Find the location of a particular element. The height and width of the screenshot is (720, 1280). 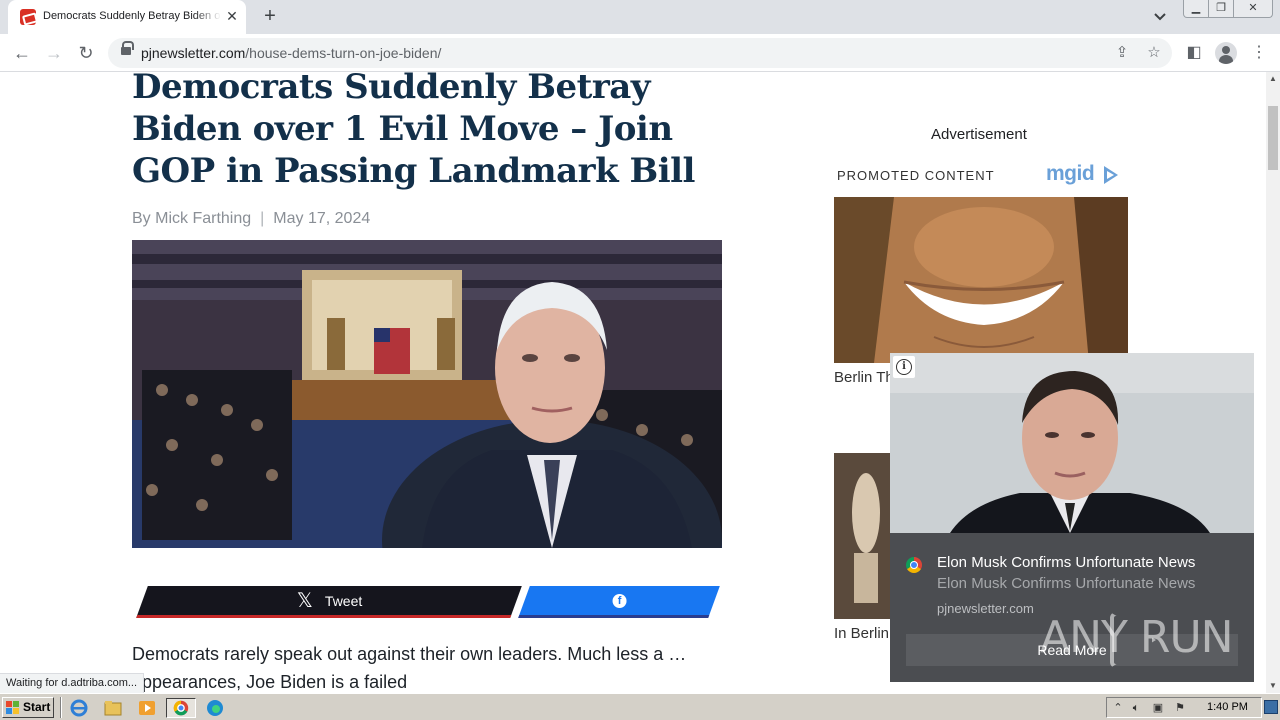

chrome-icon is located at coordinates (914, 565).